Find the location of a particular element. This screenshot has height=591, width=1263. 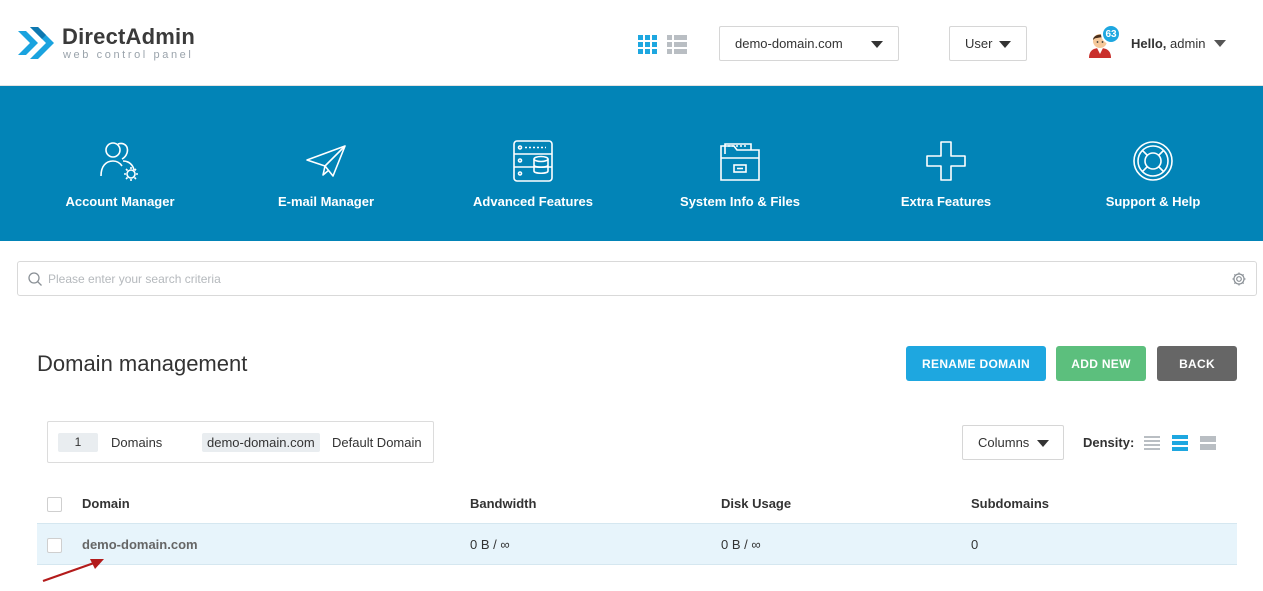

nav-email-manager: E-mail Manager is located at coordinates (326, 163).